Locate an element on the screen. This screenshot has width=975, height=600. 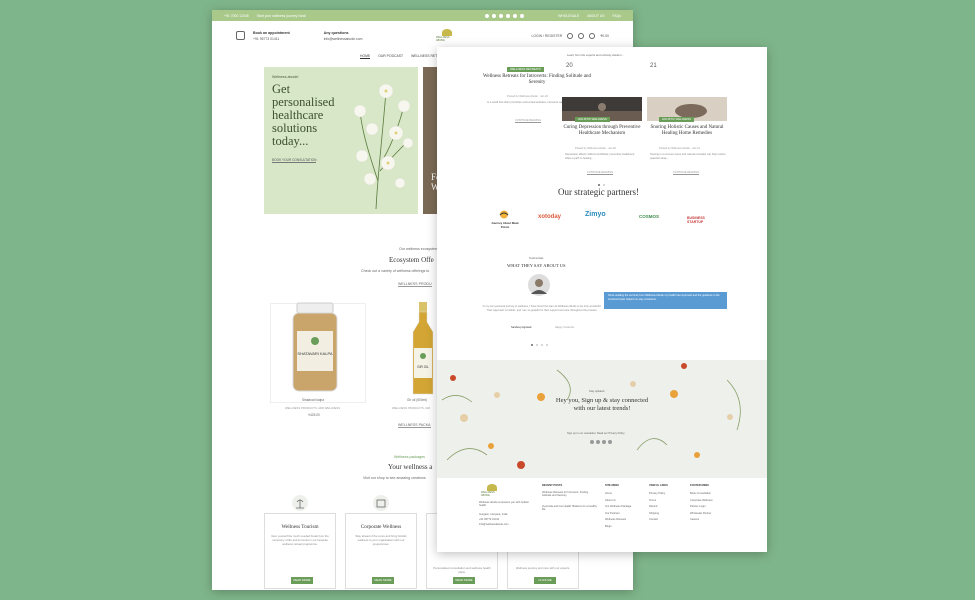
phone-icon is located at coordinates (240, 35).